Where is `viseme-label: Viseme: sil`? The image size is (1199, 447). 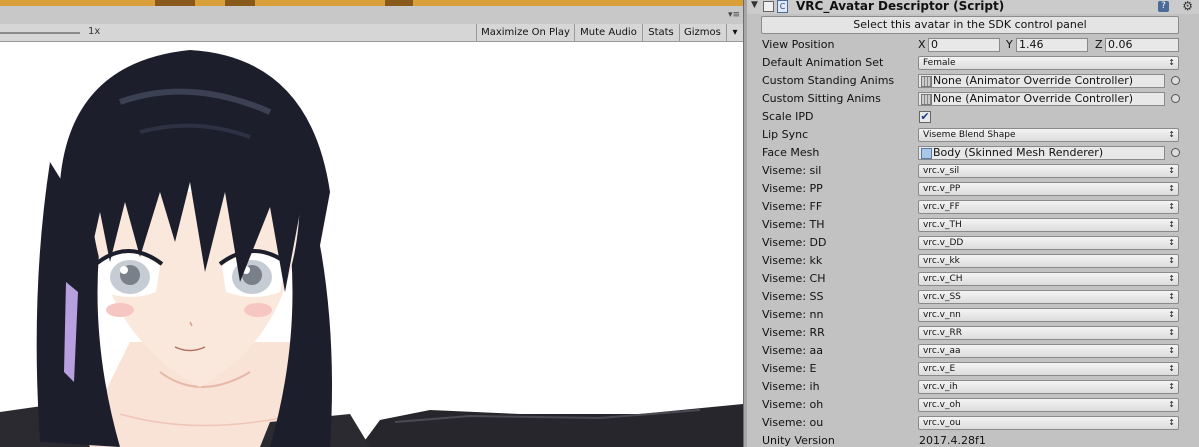 viseme-label: Viseme: sil is located at coordinates (792, 170).